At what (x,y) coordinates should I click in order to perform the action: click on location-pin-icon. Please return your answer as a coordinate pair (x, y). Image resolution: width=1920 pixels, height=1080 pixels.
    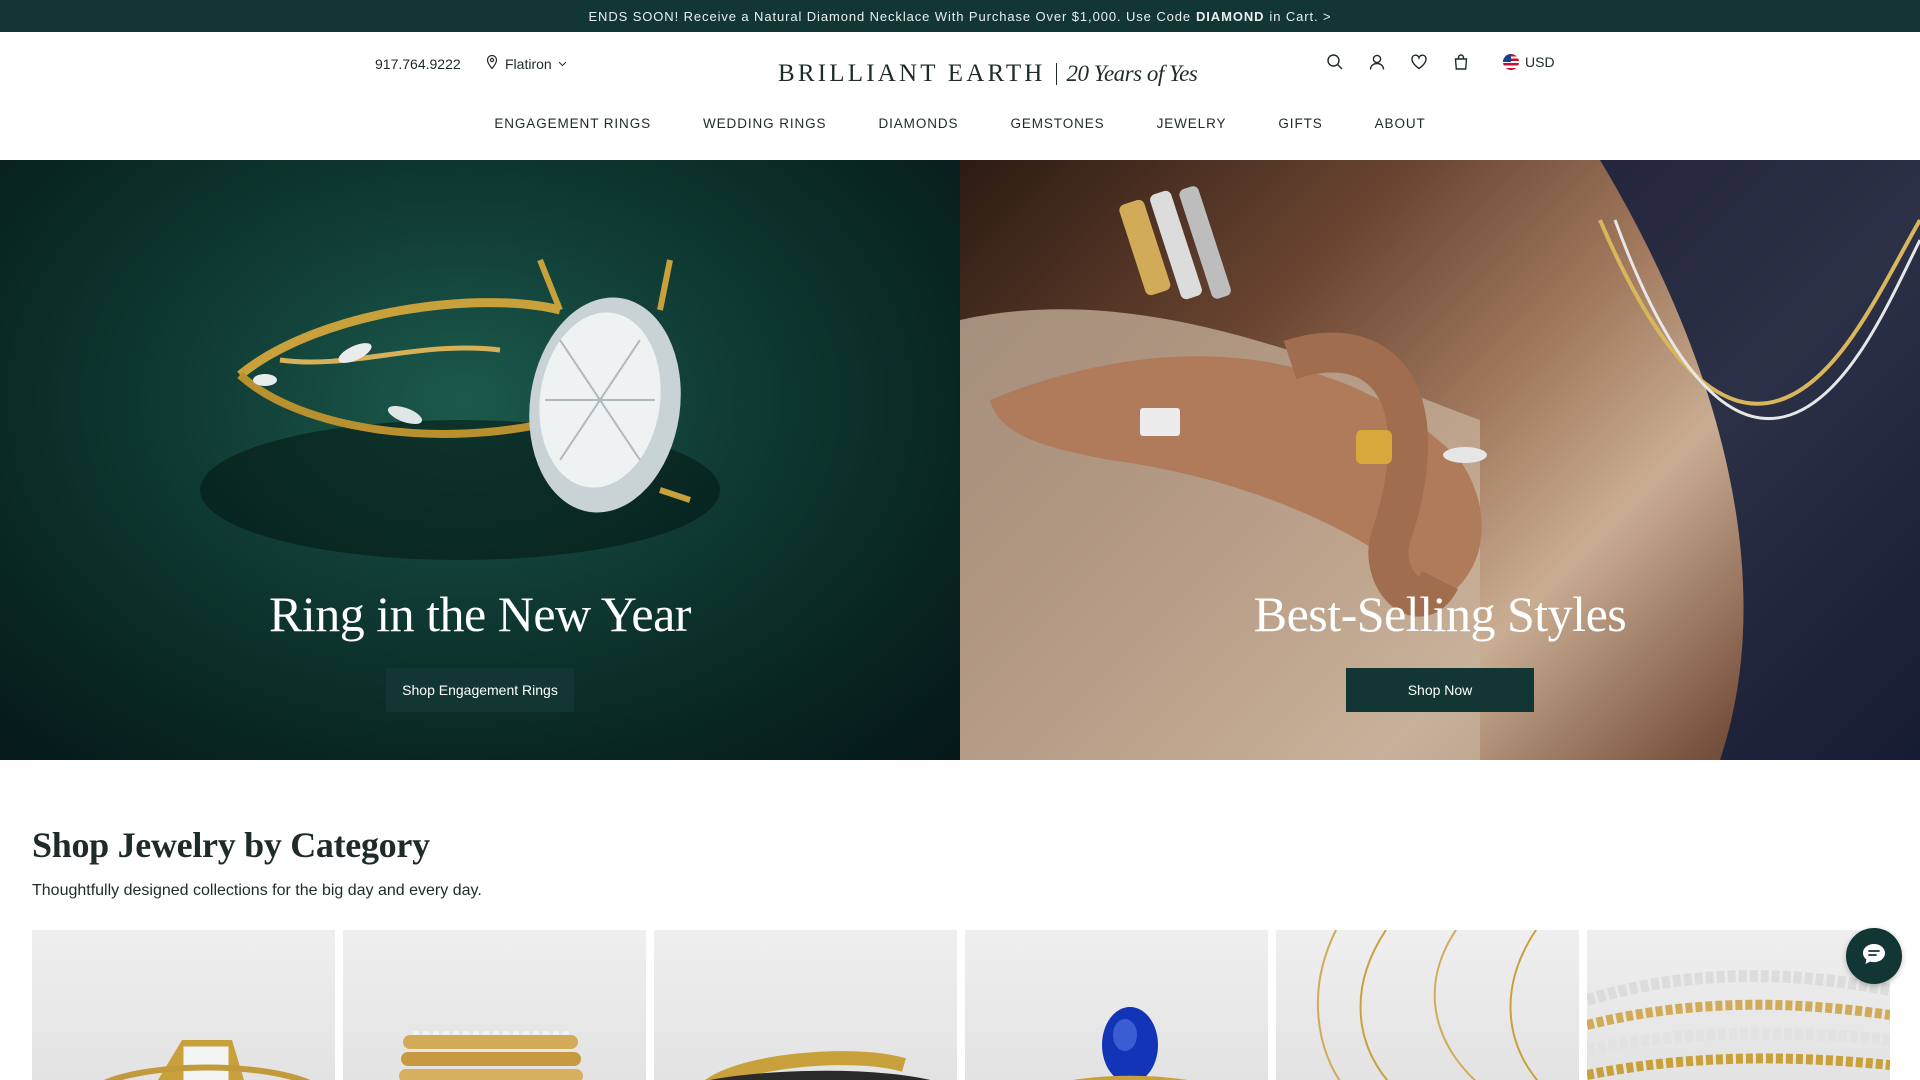
    Looking at the image, I should click on (492, 63).